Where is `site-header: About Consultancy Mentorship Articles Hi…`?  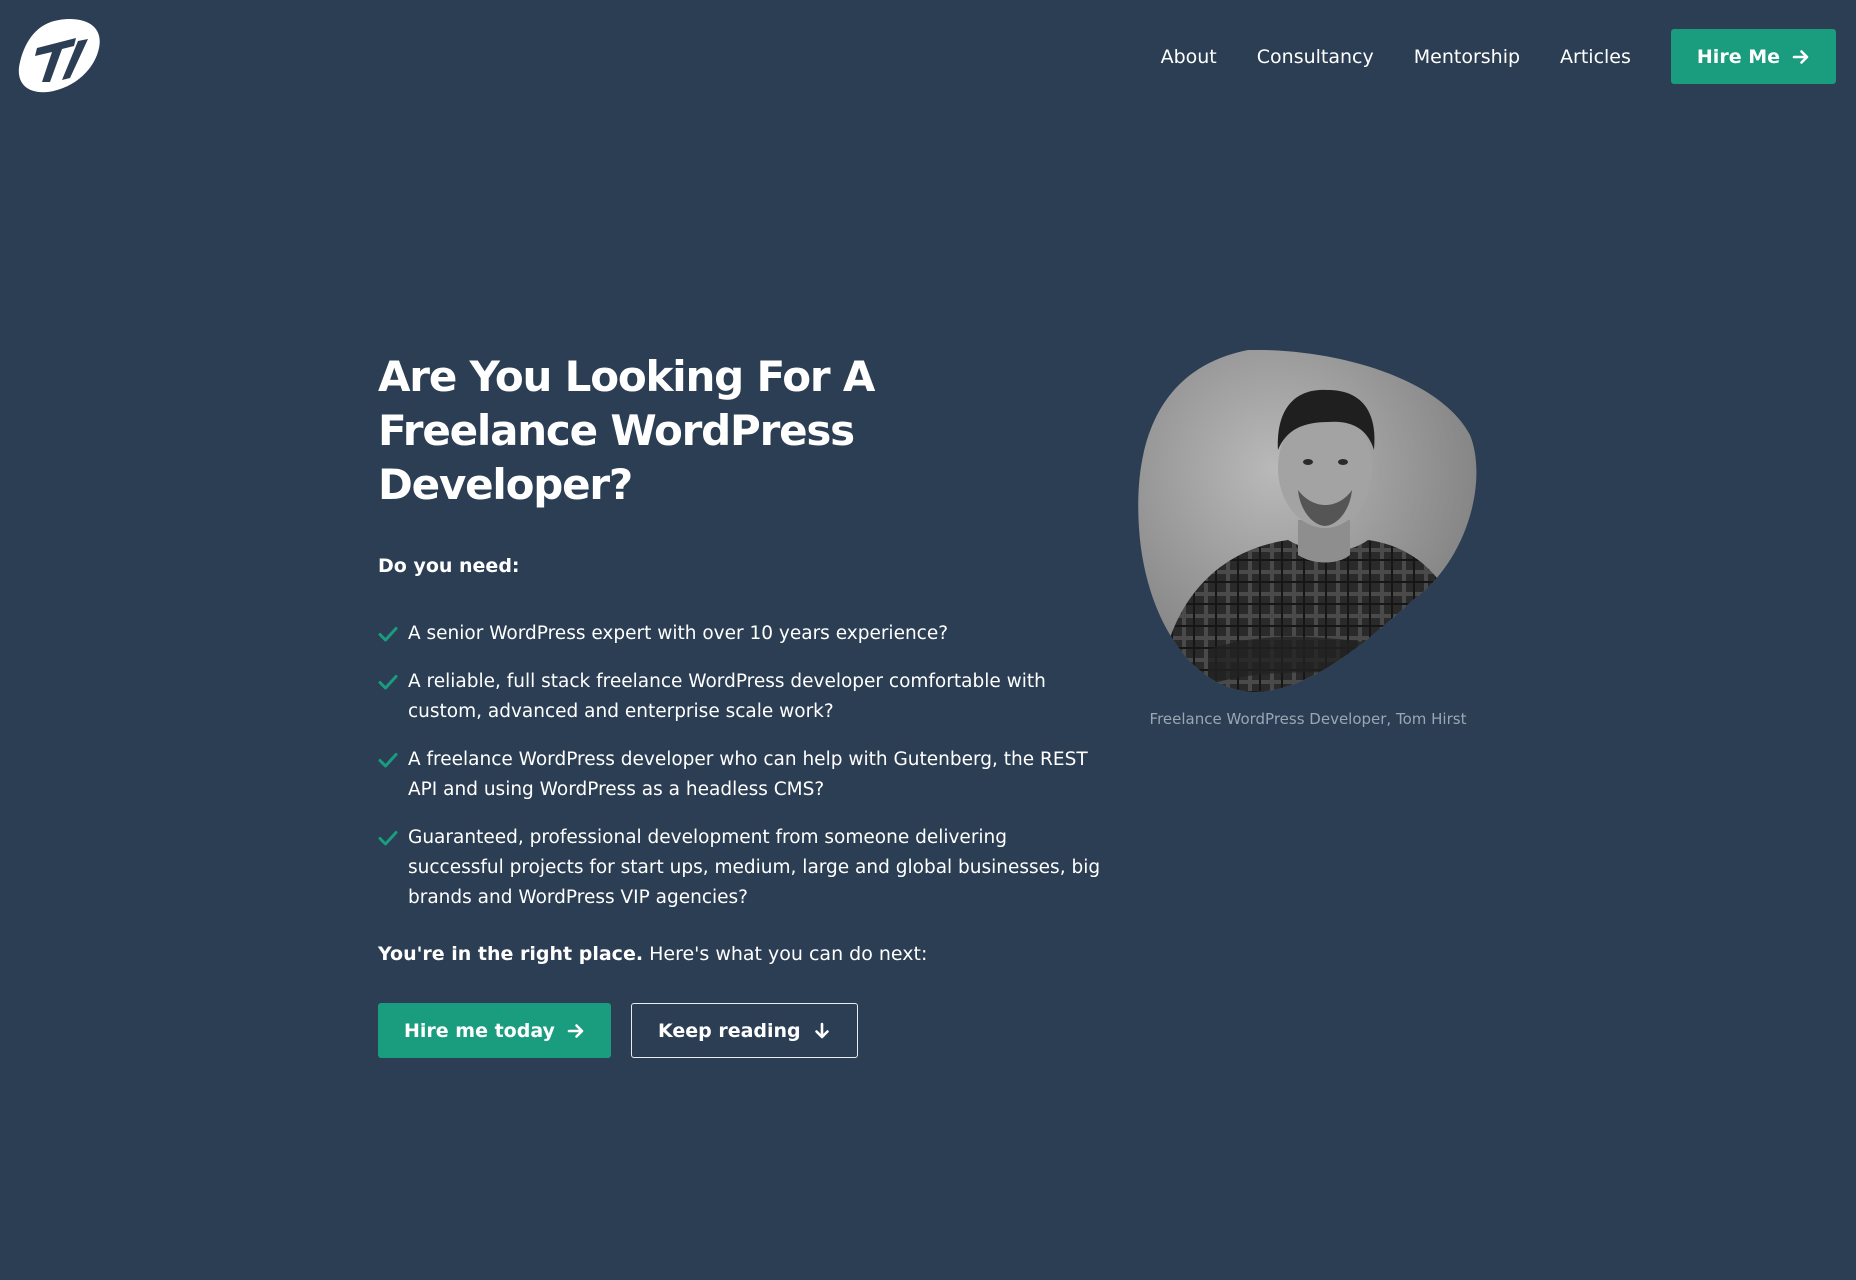 site-header: About Consultancy Mentorship Articles Hi… is located at coordinates (928, 56).